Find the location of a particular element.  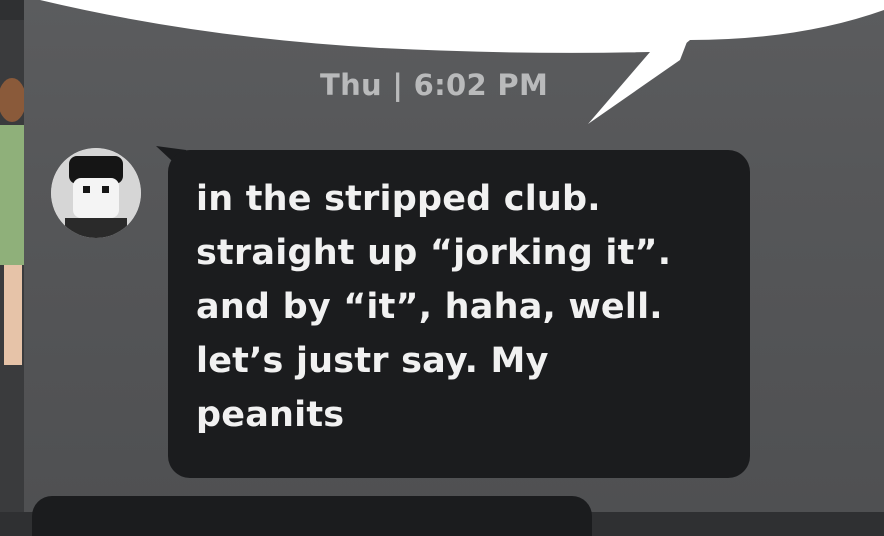

avatar-head-icon is located at coordinates (96, 193).